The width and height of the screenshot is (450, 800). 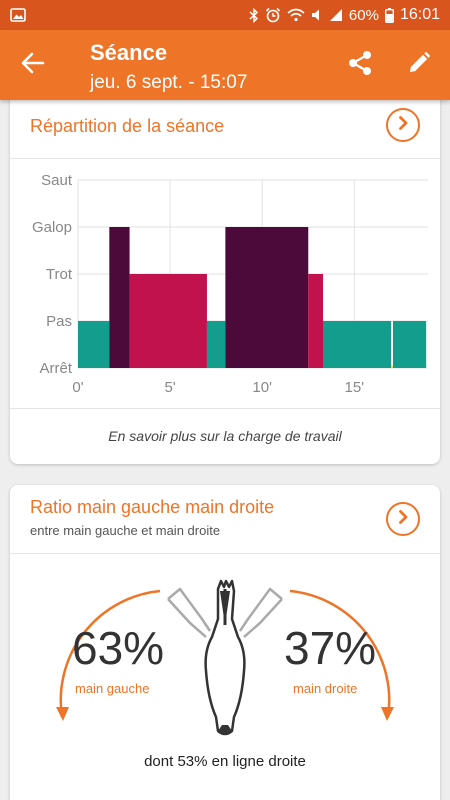 What do you see at coordinates (325, 688) in the screenshot?
I see `right-label: main droite` at bounding box center [325, 688].